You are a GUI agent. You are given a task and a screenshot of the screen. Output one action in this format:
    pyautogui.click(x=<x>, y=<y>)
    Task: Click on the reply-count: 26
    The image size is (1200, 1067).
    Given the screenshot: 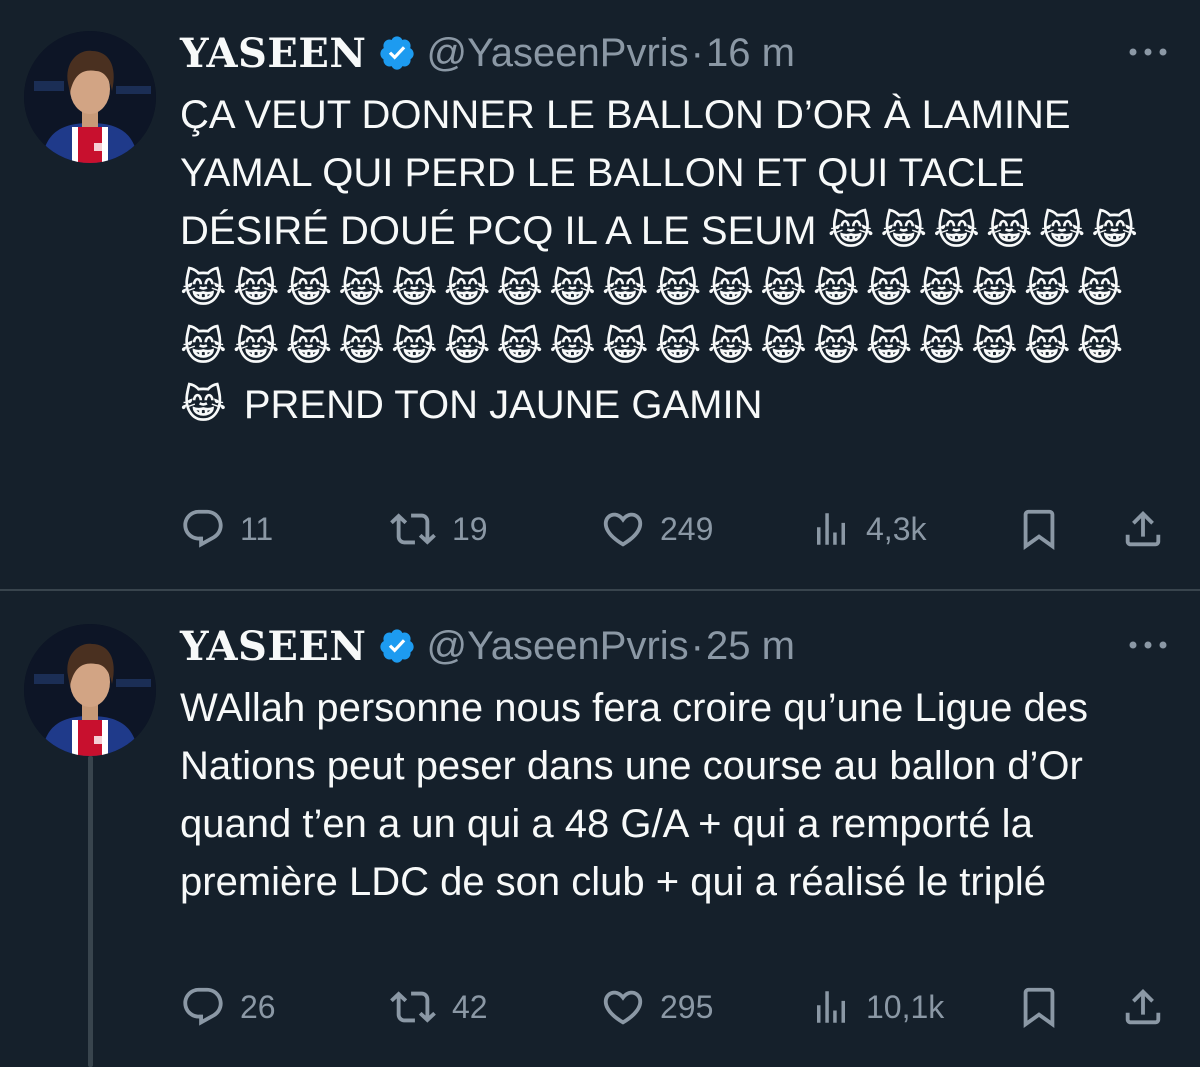 What is the action you would take?
    pyautogui.click(x=258, y=1006)
    